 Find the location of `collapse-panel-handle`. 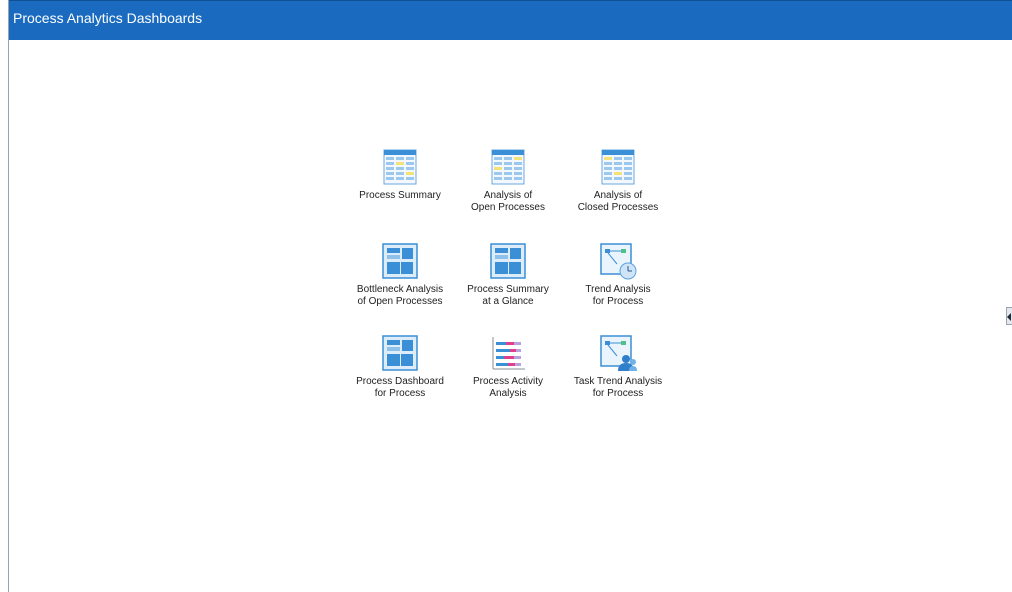

collapse-panel-handle is located at coordinates (1009, 316).